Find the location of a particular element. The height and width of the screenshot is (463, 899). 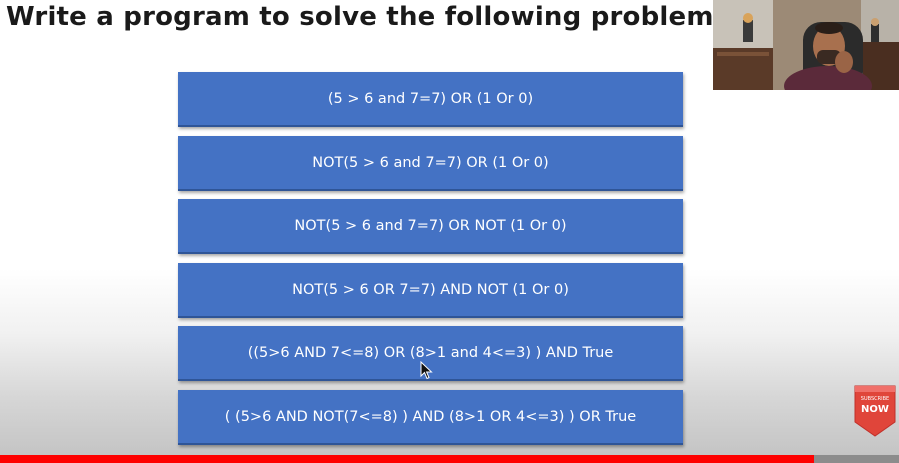

presenter-webcam is located at coordinates (806, 45).